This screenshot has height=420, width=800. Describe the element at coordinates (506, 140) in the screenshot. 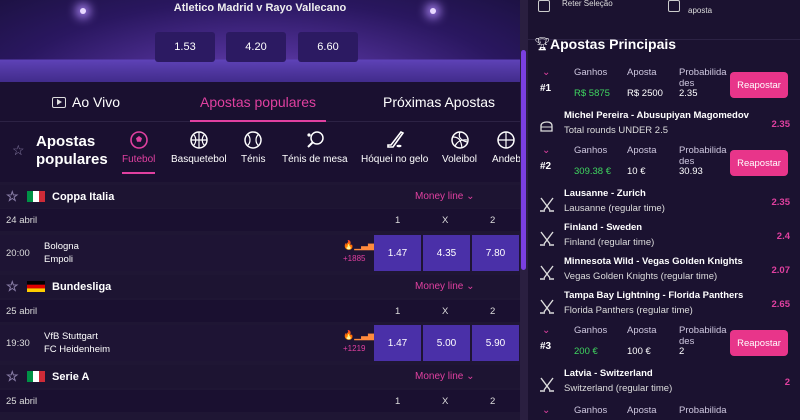

I see `handball-icon` at that location.